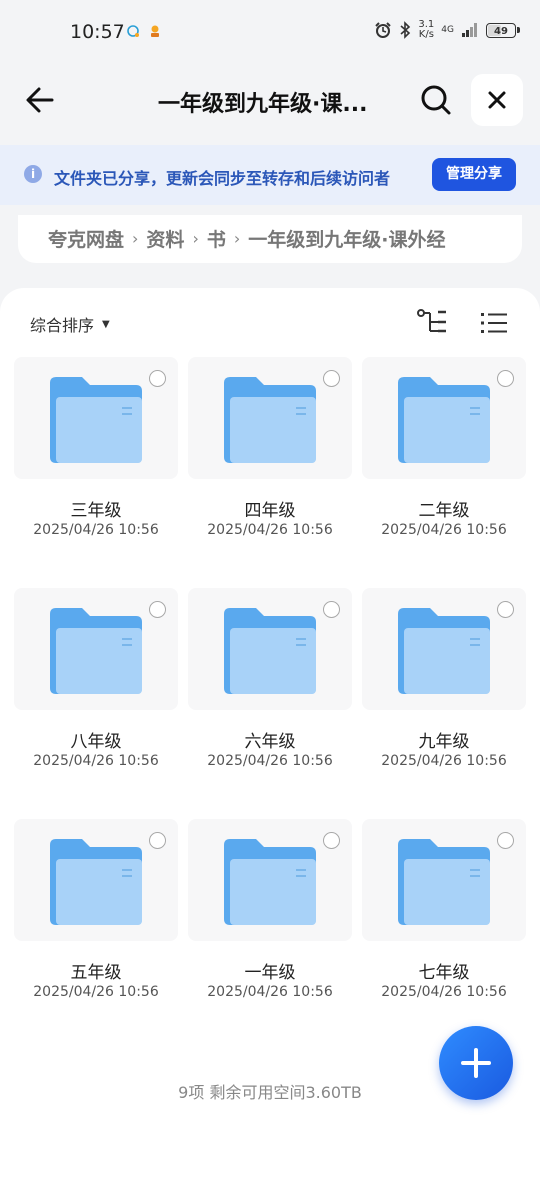 The width and height of the screenshot is (540, 1200). I want to click on folder-name: 七年级, so click(444, 973).